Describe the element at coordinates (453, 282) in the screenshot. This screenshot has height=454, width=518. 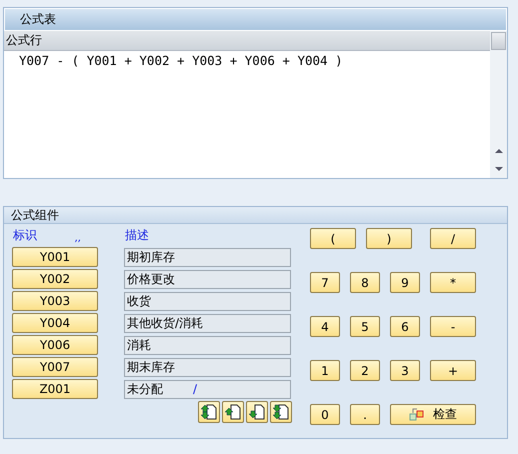
I see `keypad-button: *` at that location.